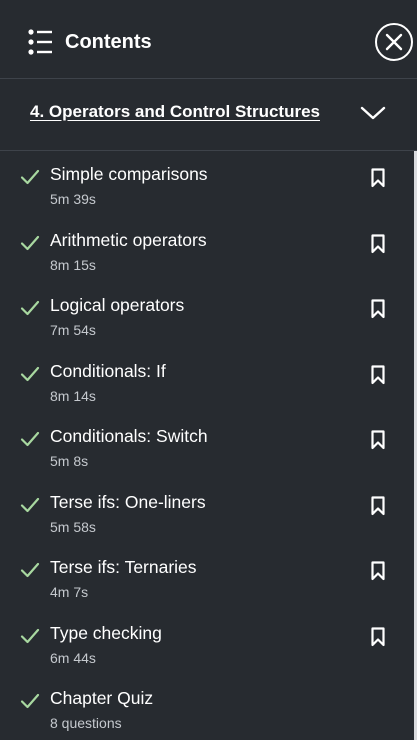  I want to click on list-item-title: Type checking, so click(106, 633).